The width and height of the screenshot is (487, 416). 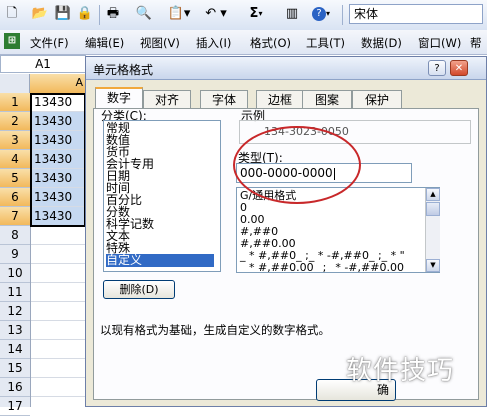 I want to click on tab-font: 字体, so click(x=224, y=99).